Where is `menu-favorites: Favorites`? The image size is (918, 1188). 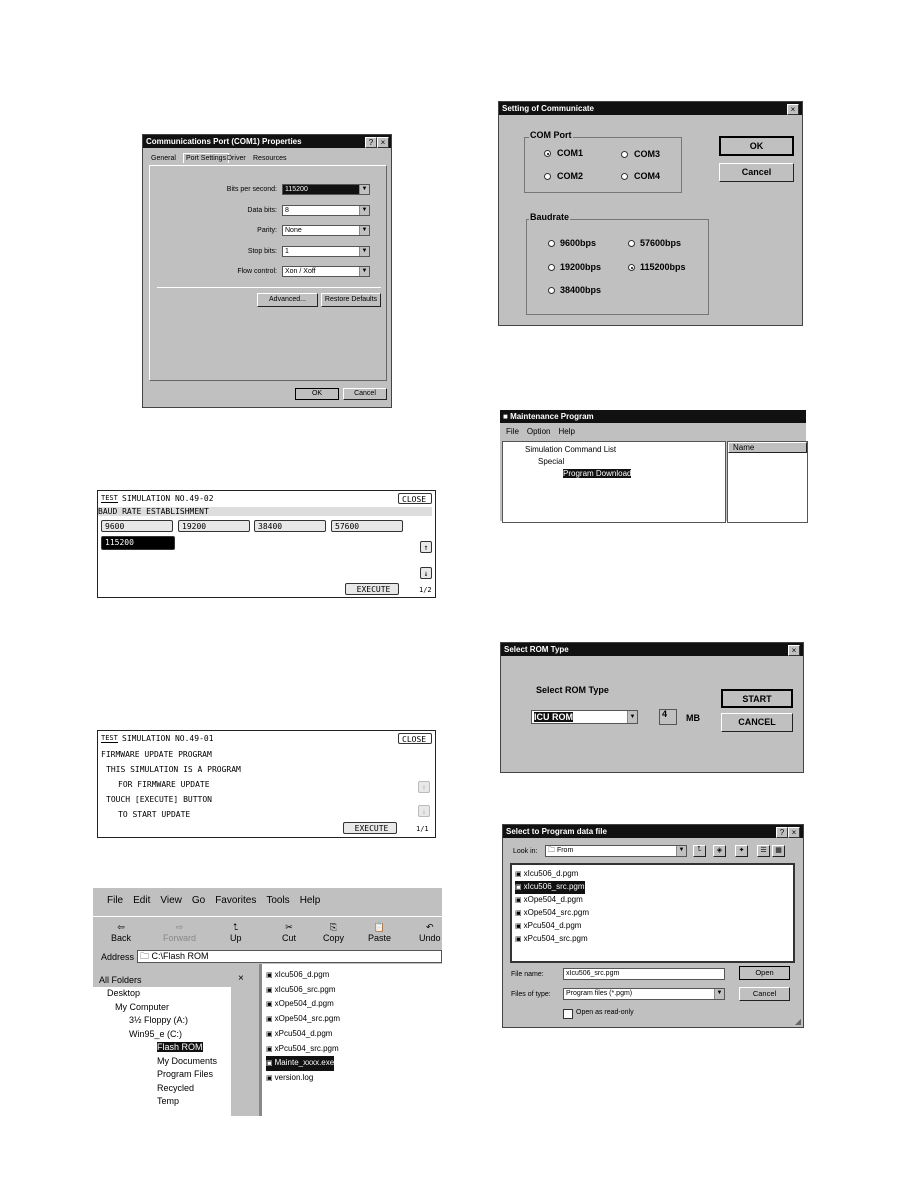 menu-favorites: Favorites is located at coordinates (235, 900).